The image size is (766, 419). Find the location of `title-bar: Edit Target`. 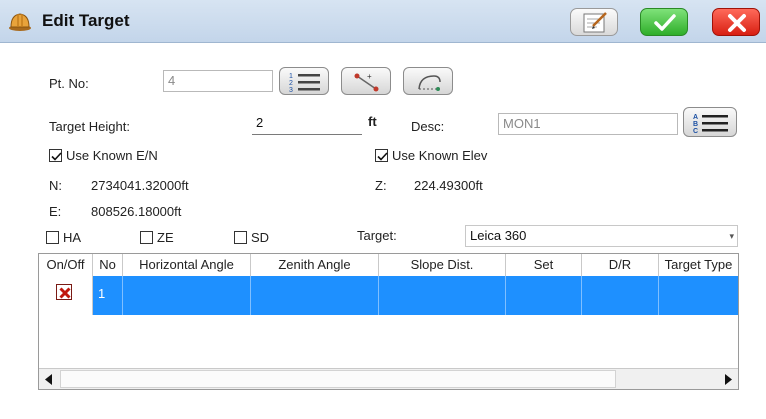

title-bar: Edit Target is located at coordinates (383, 21).